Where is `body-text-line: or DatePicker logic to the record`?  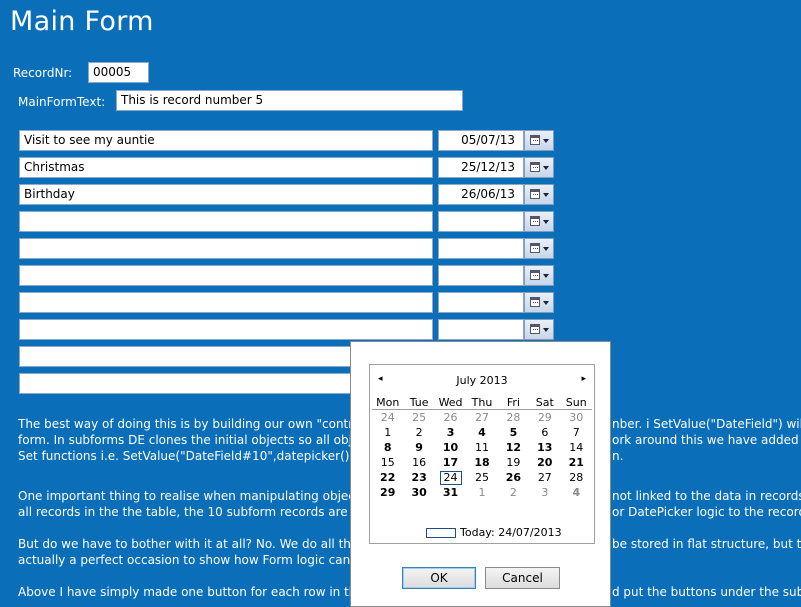 body-text-line: or DatePicker logic to the record is located at coordinates (706, 512).